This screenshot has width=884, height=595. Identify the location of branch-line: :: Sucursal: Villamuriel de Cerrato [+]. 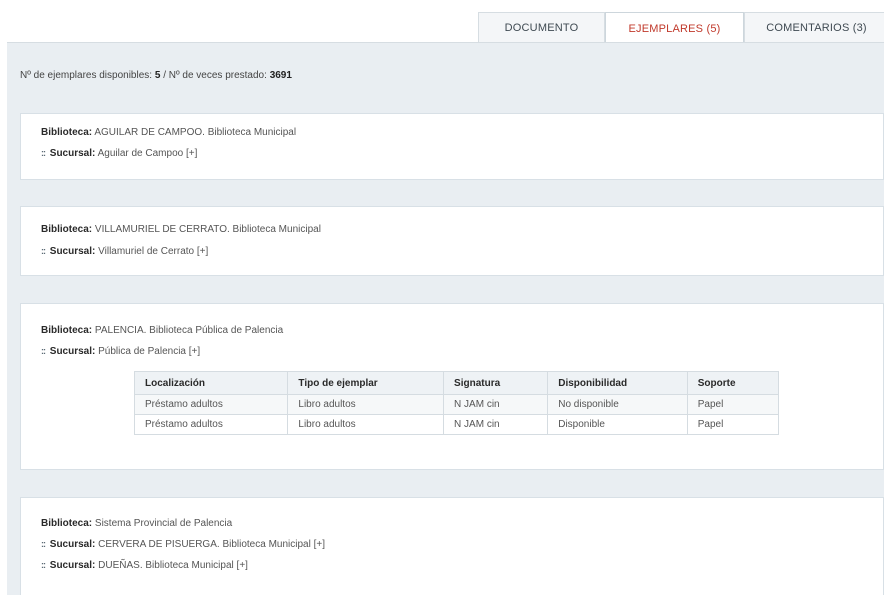
(124, 251).